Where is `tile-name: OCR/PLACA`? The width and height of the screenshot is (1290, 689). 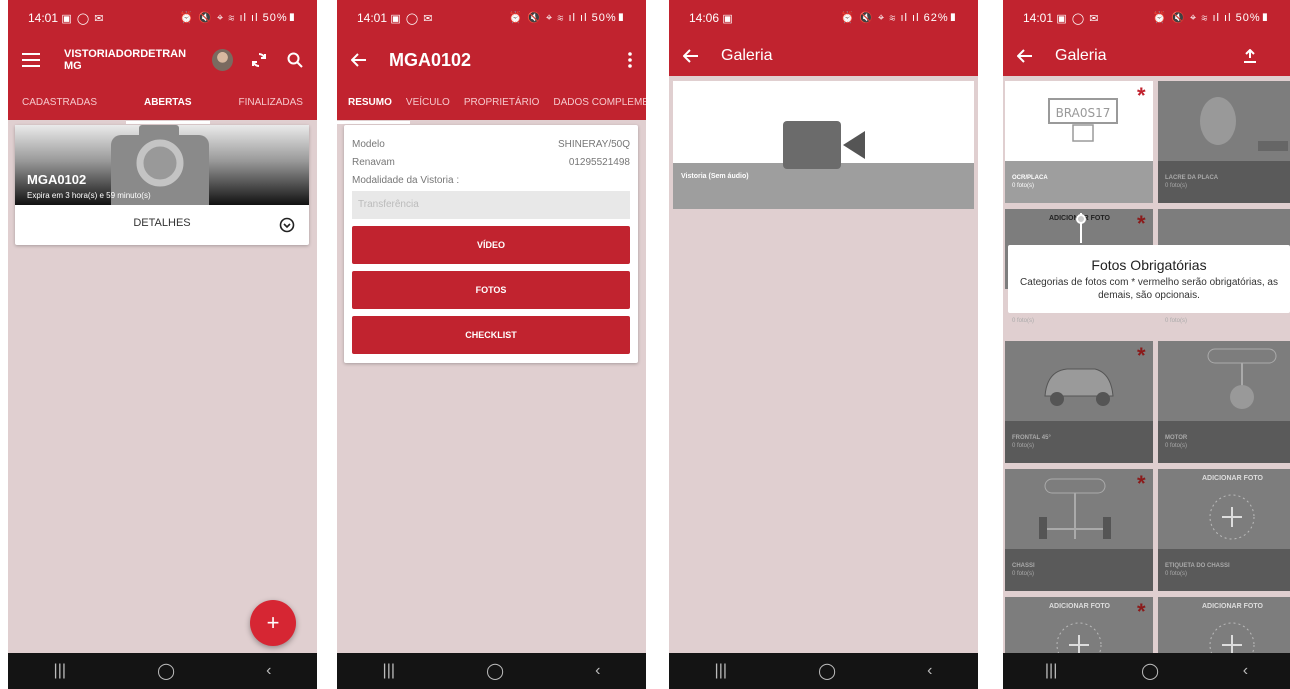 tile-name: OCR/PLACA is located at coordinates (1030, 178).